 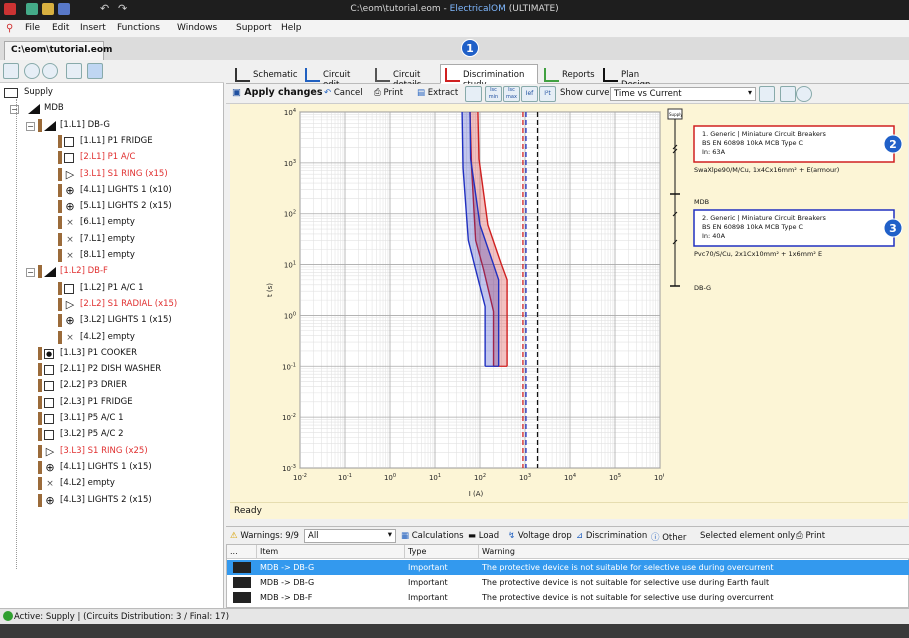 What do you see at coordinates (111, 452) in the screenshot?
I see `tree-node: ▷ [3.L3] S1 RING (x25)` at bounding box center [111, 452].